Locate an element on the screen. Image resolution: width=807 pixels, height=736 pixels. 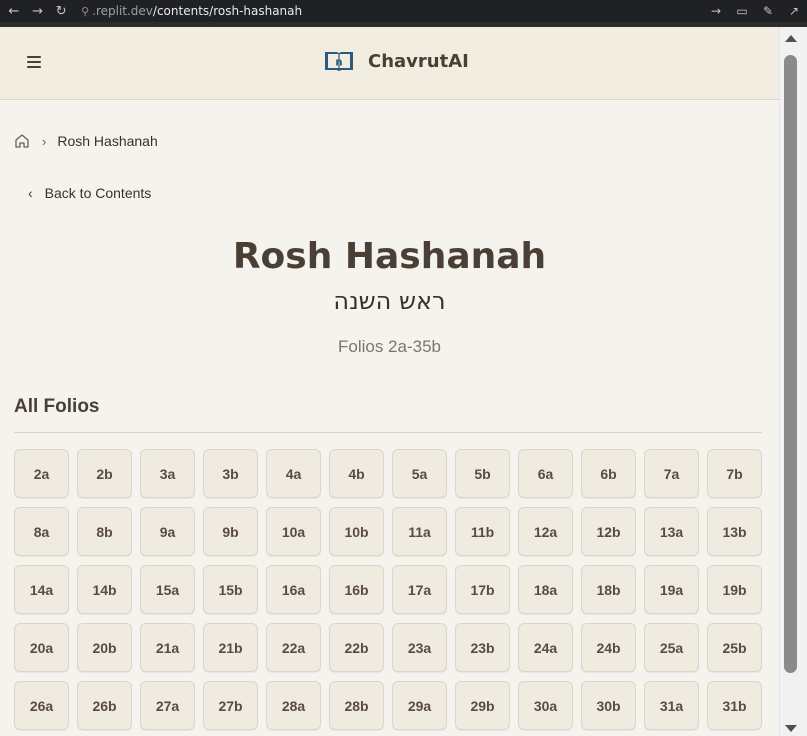
reload-icon: ↻ is located at coordinates (61, 11).